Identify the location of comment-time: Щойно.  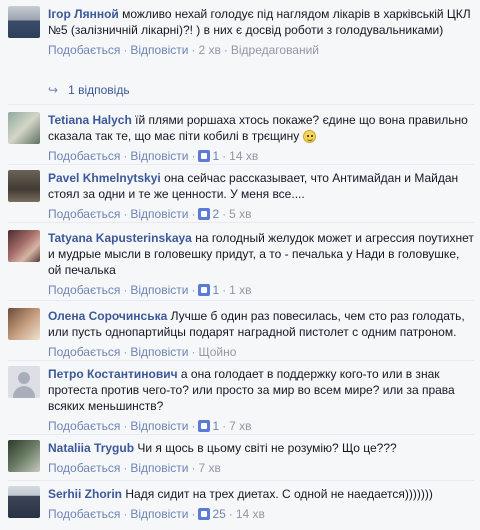
(217, 352).